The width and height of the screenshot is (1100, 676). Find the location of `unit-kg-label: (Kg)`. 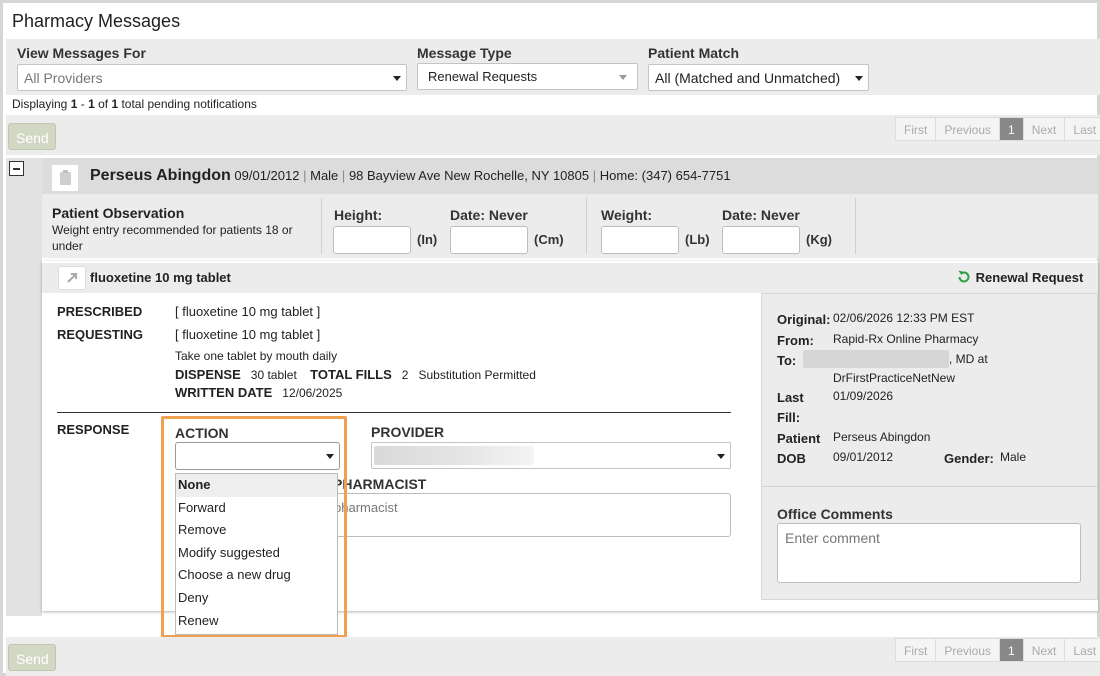

unit-kg-label: (Kg) is located at coordinates (819, 239).